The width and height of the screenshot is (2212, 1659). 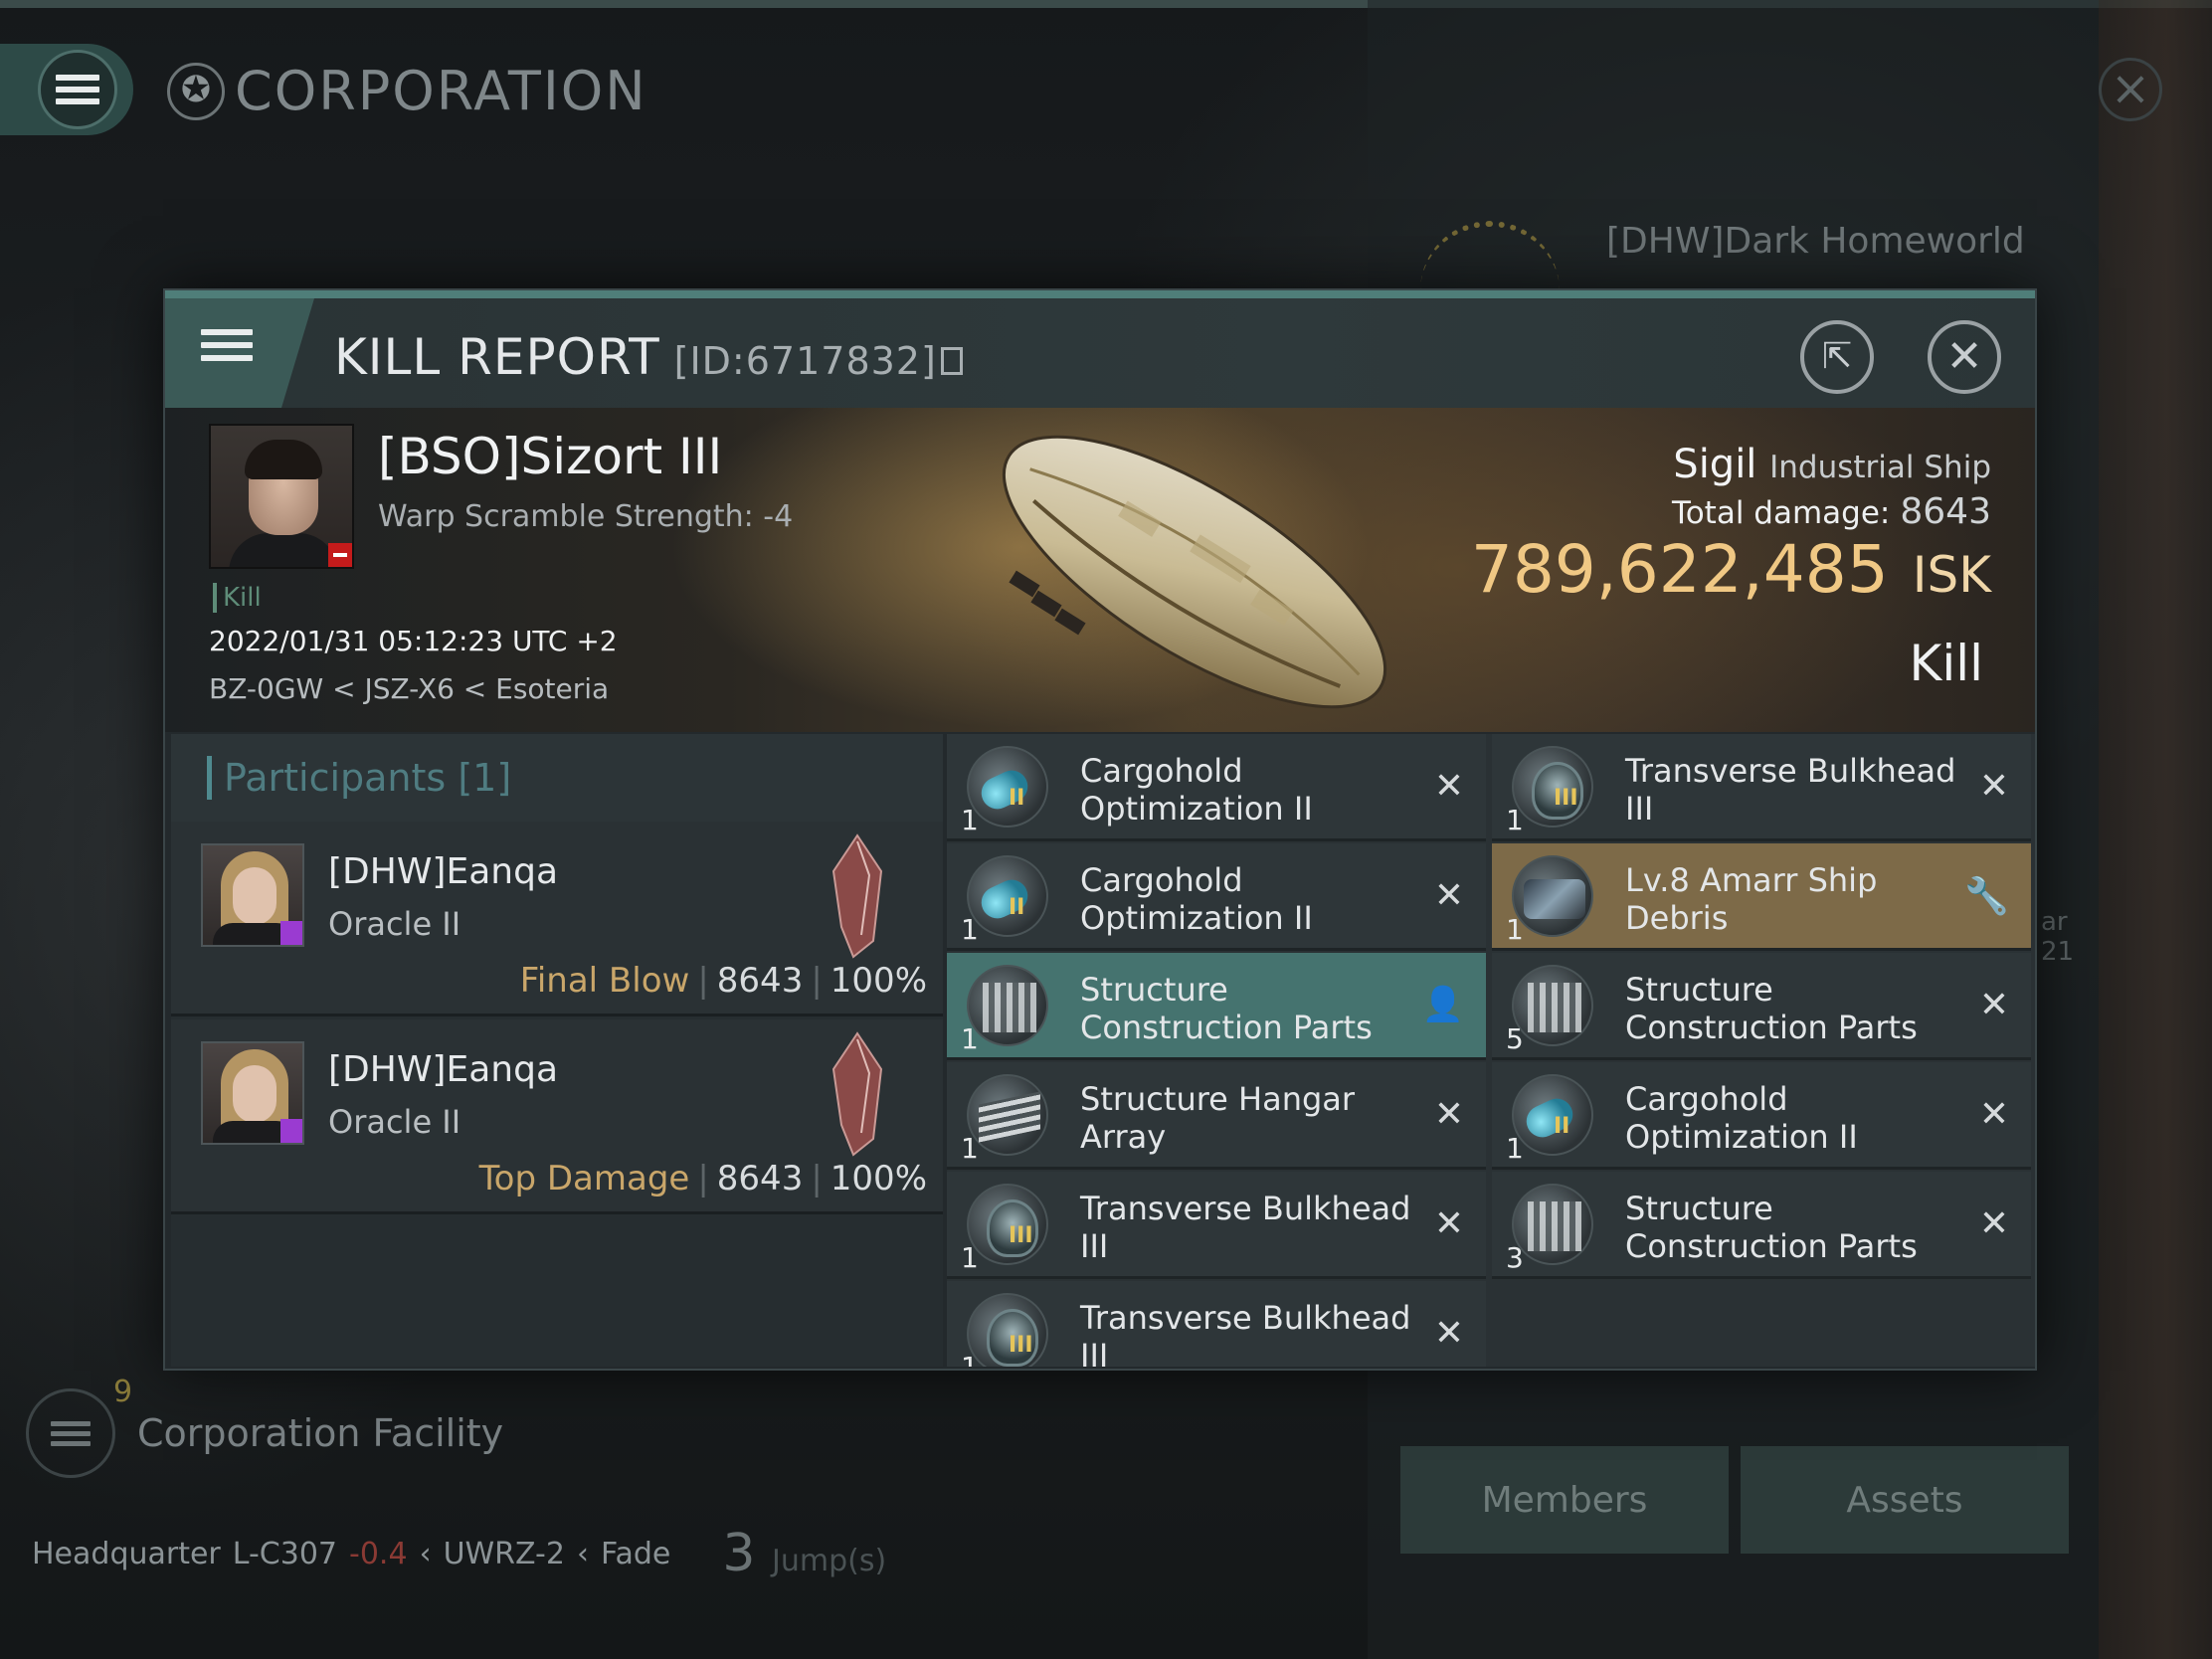 I want to click on hq-security: -0.4, so click(x=378, y=1553).